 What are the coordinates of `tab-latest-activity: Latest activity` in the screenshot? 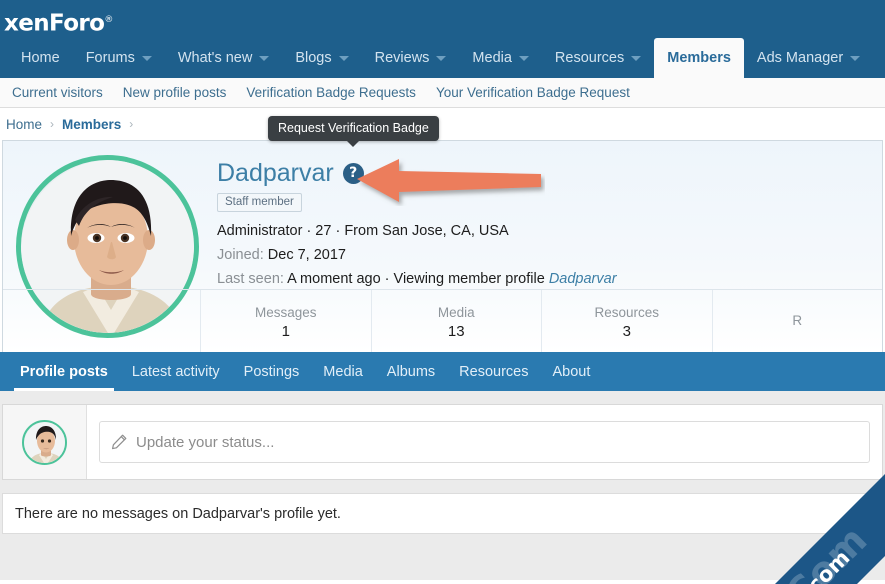 It's located at (176, 371).